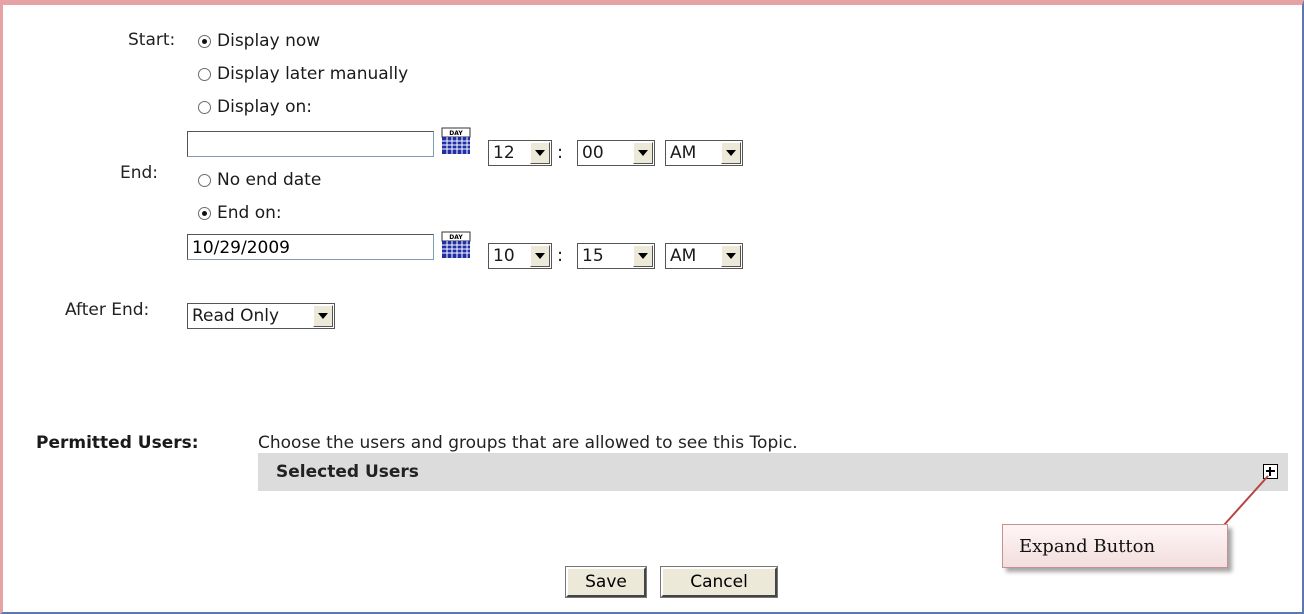 The image size is (1304, 614). I want to click on radio-display-now: Display now, so click(259, 41).